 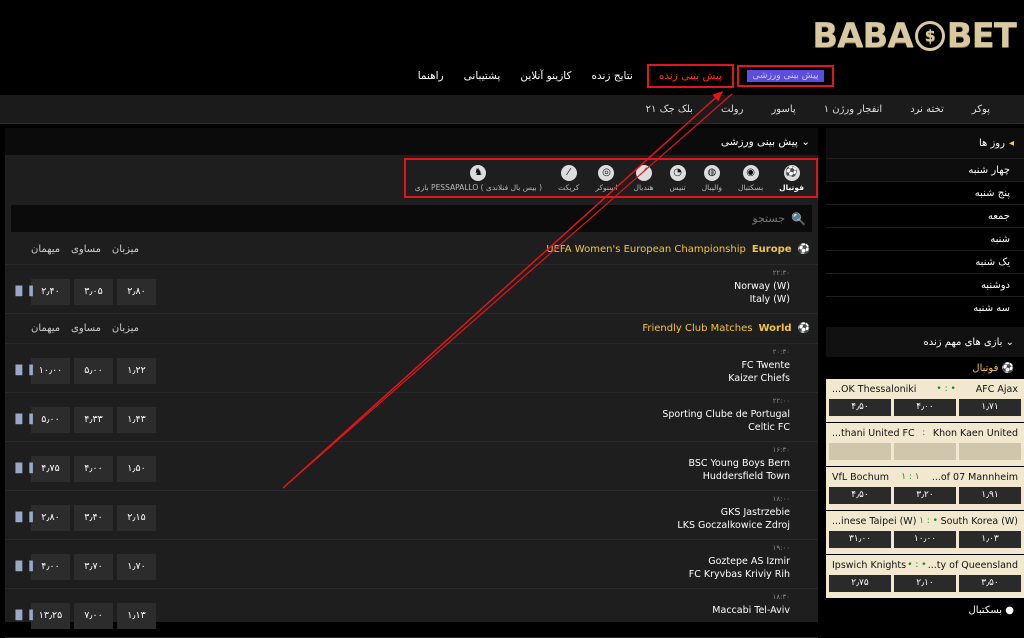 What do you see at coordinates (925, 261) in the screenshot?
I see `day-item: یک شنبه` at bounding box center [925, 261].